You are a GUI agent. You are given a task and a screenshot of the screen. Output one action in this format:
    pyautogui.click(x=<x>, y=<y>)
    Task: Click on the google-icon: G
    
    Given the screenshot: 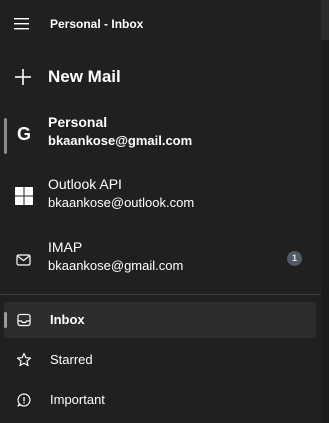 What is the action you would take?
    pyautogui.click(x=24, y=134)
    